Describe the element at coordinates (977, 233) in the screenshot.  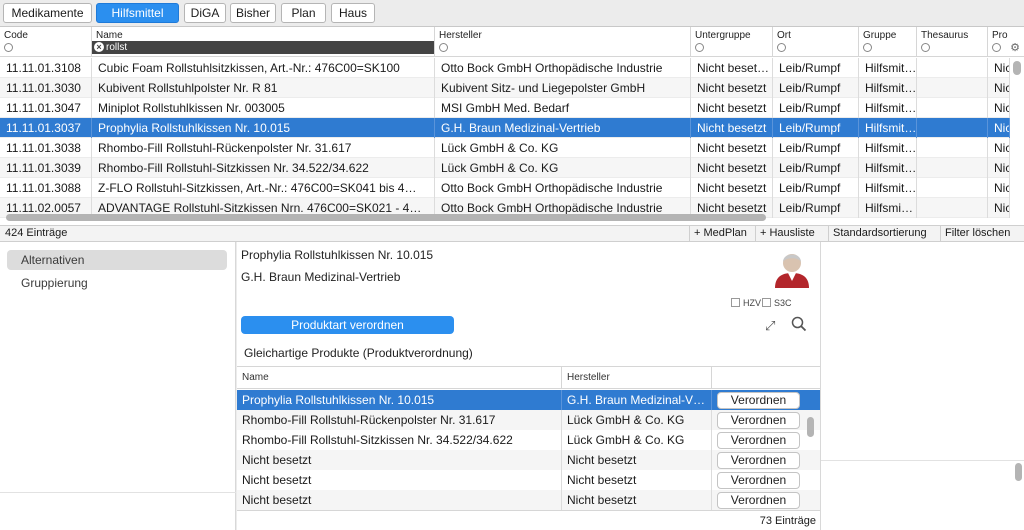
I see `clear-filter-button: Filter löschen` at that location.